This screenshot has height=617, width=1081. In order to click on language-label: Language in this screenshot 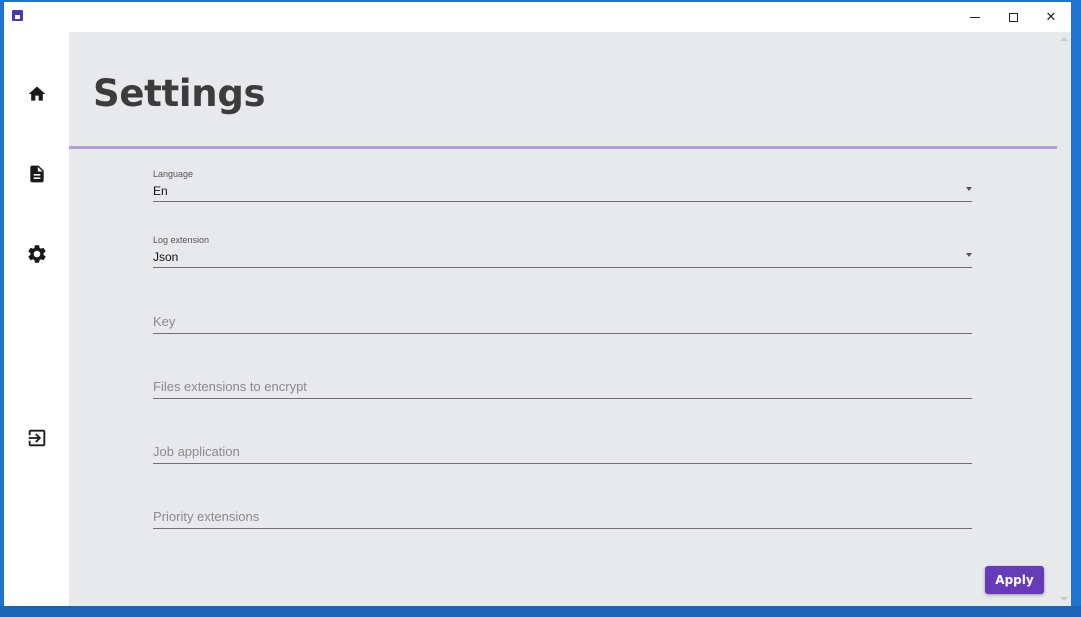, I will do `click(173, 174)`.